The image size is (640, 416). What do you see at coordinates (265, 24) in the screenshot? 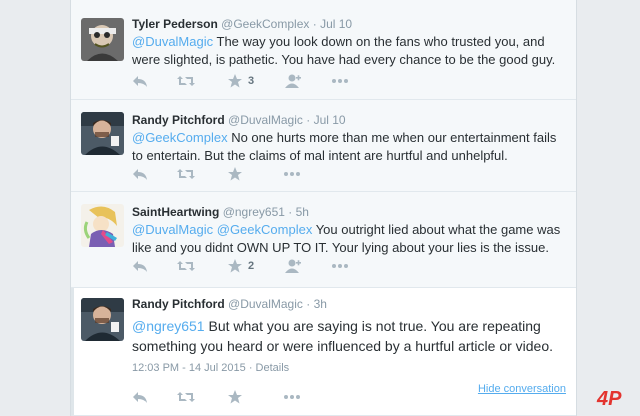
I see `author-username: @GeekComplex` at bounding box center [265, 24].